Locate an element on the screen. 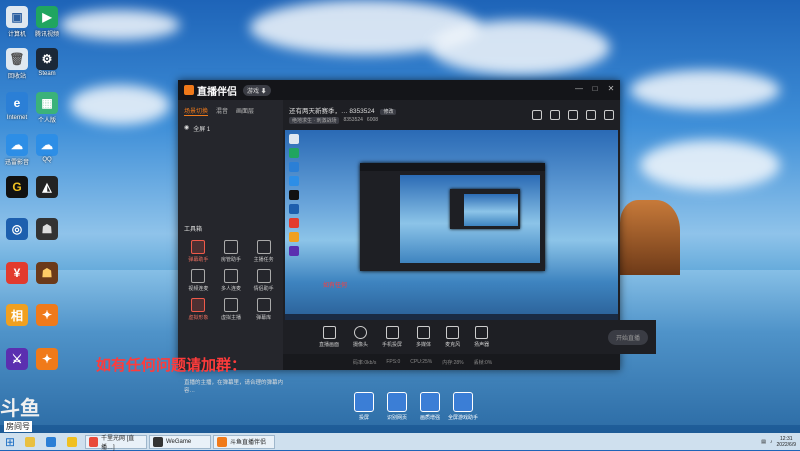 This screenshot has height=451, width=800. version-badge: 游戏 ⬇ is located at coordinates (257, 90).